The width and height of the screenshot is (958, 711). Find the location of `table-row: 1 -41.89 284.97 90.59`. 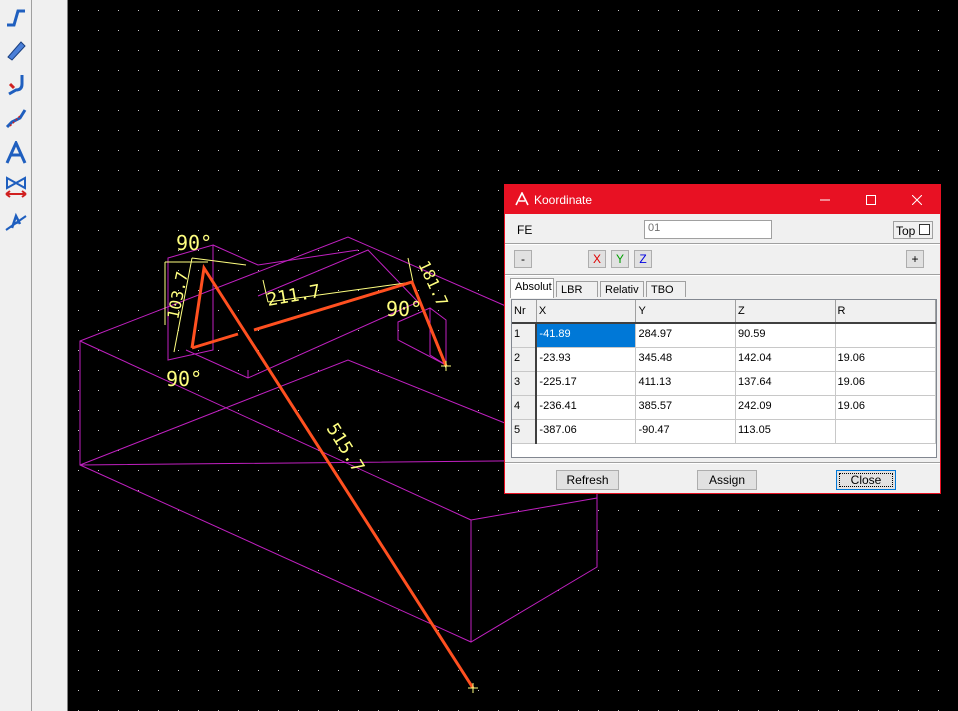

table-row: 1 -41.89 284.97 90.59 is located at coordinates (724, 335).